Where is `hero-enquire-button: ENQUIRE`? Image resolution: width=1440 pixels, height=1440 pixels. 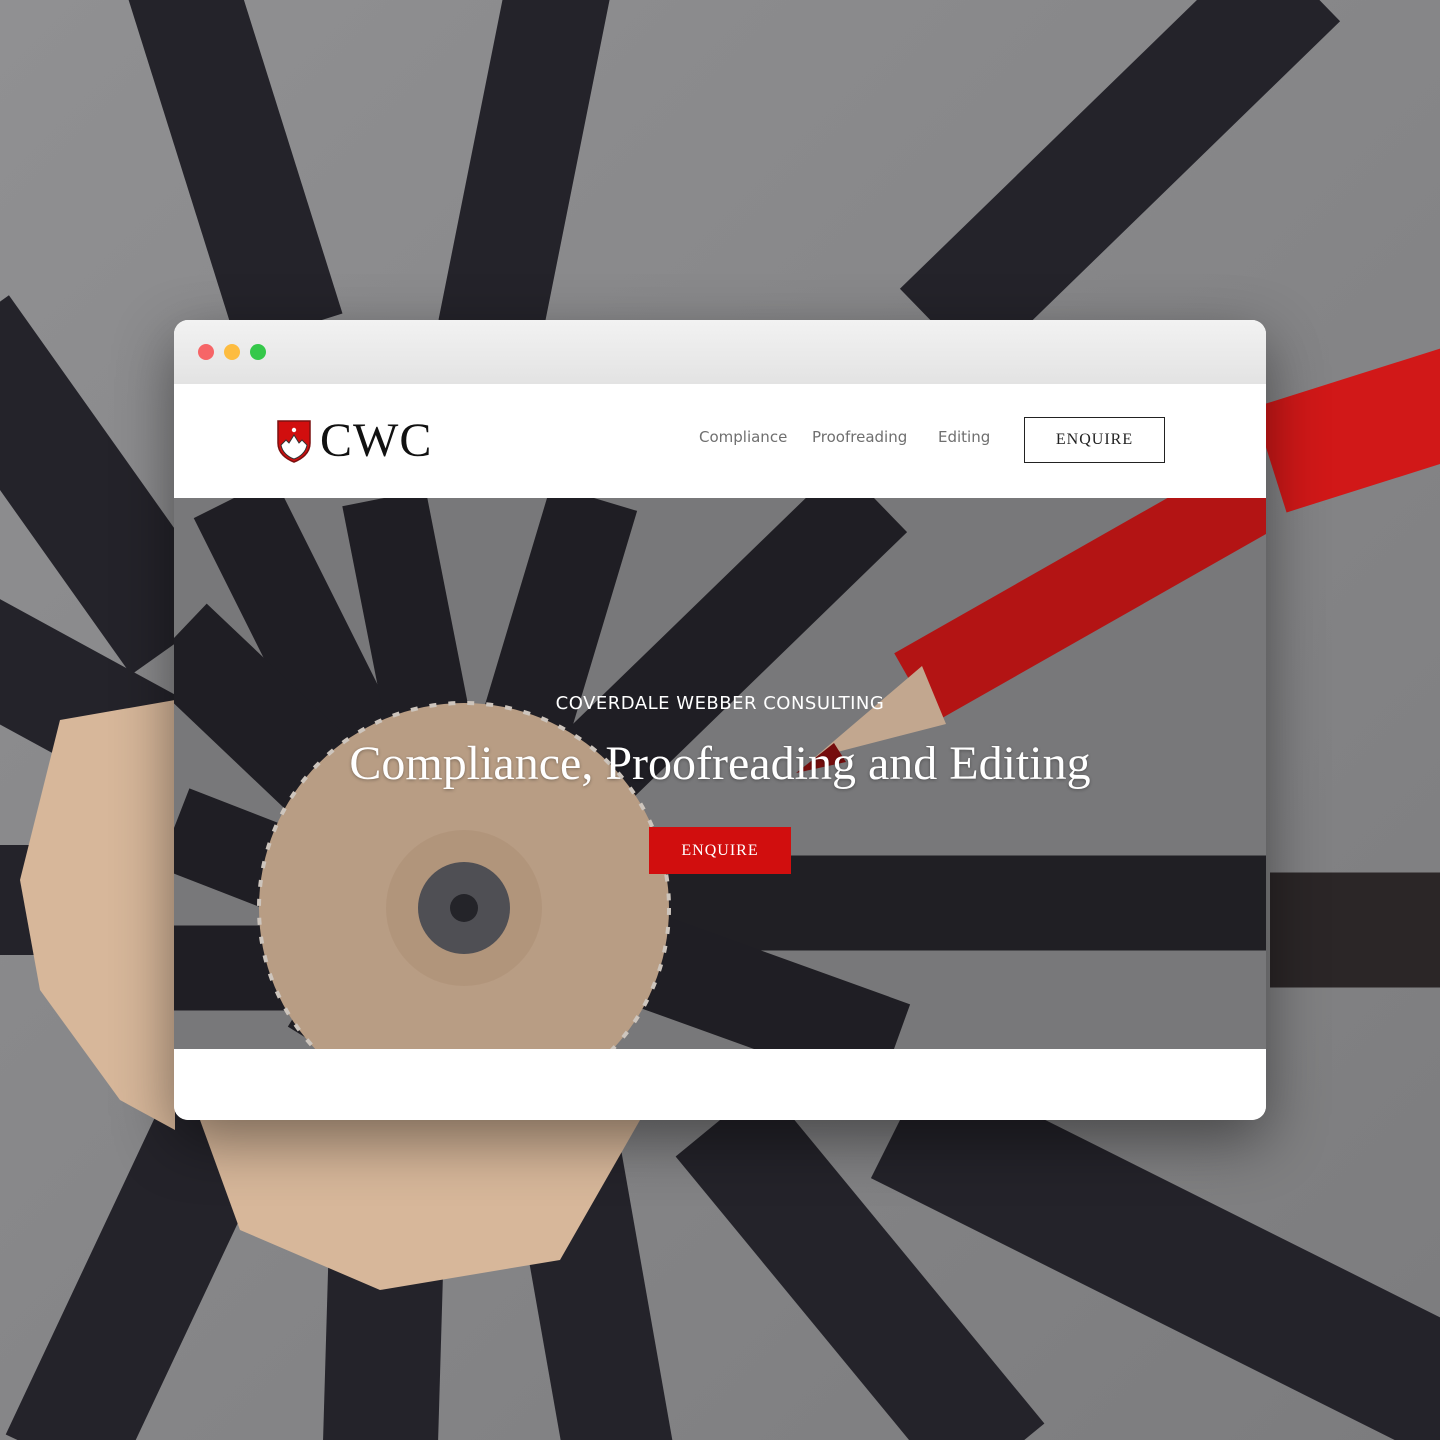 hero-enquire-button: ENQUIRE is located at coordinates (720, 850).